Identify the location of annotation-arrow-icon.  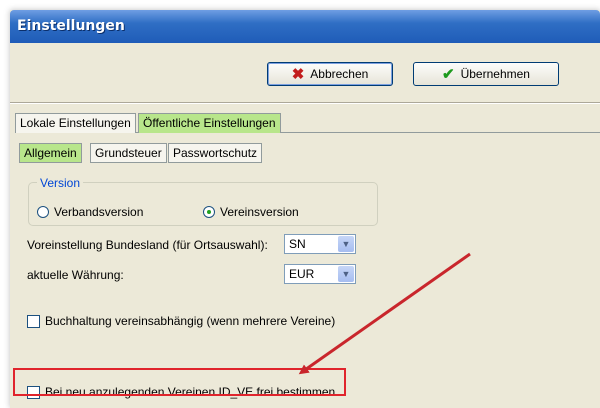
(384, 313).